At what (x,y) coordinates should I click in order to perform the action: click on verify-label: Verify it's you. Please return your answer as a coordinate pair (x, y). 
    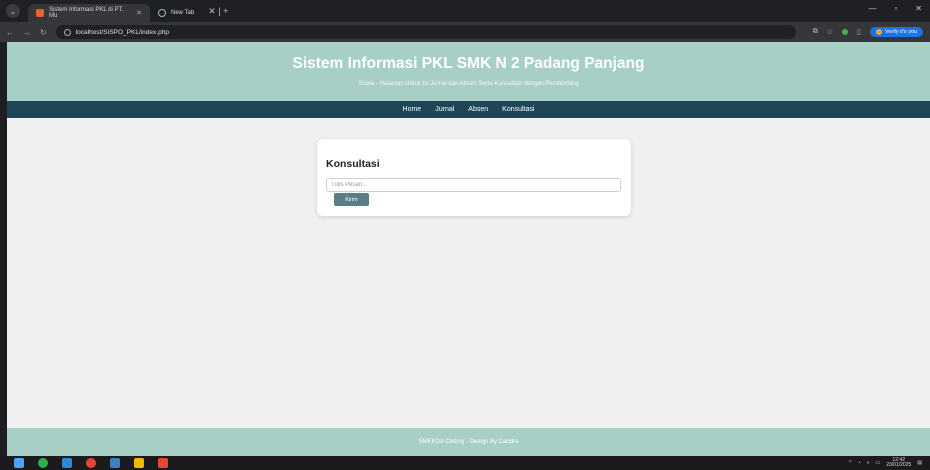
    Looking at the image, I should click on (901, 32).